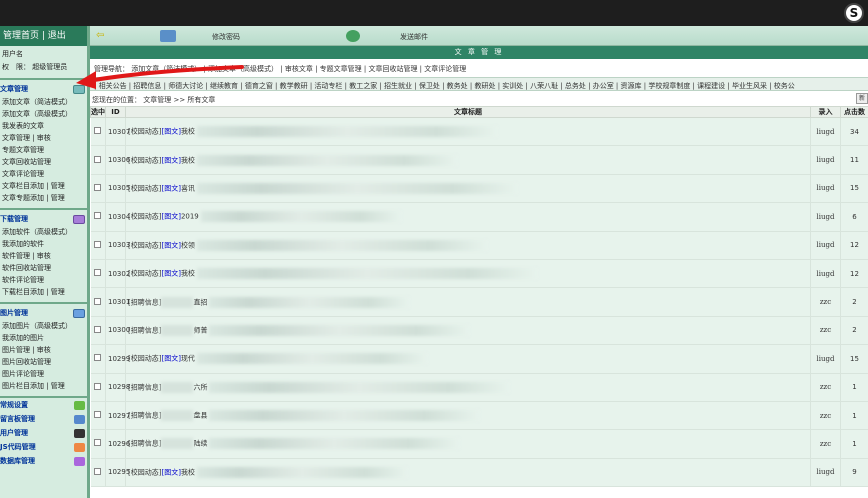  Describe the element at coordinates (479, 160) in the screenshot. I see `table-row: 10306 [校园动态][图文]我校 liugd 11` at that location.